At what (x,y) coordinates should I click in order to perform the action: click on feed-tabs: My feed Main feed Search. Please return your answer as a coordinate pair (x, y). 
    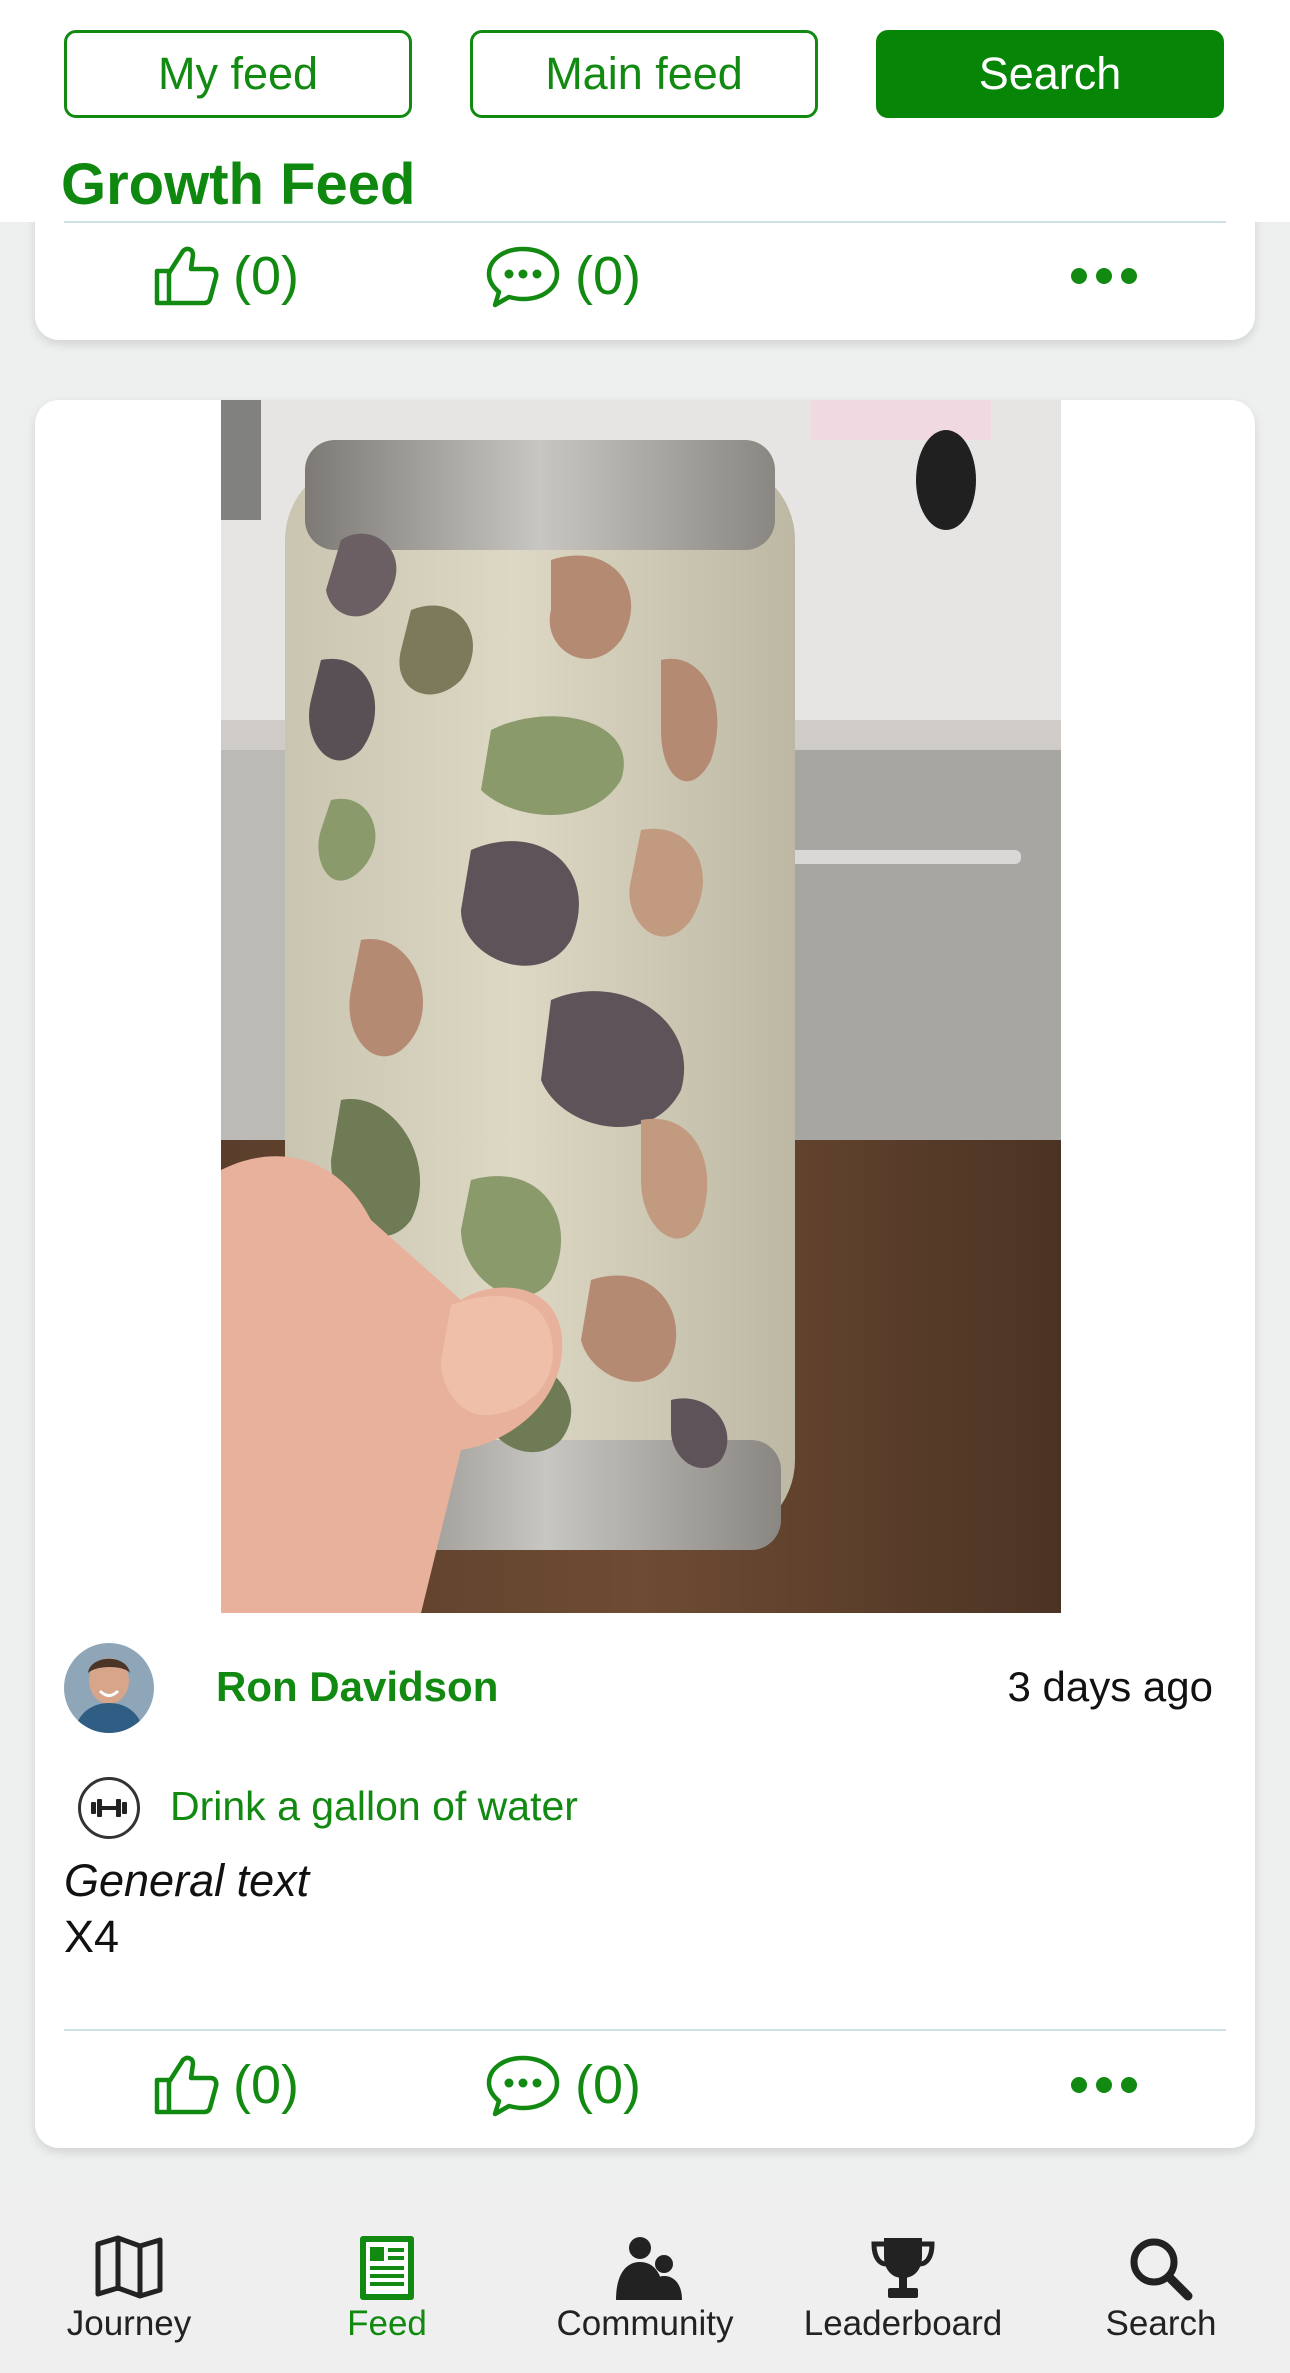
    Looking at the image, I should click on (644, 74).